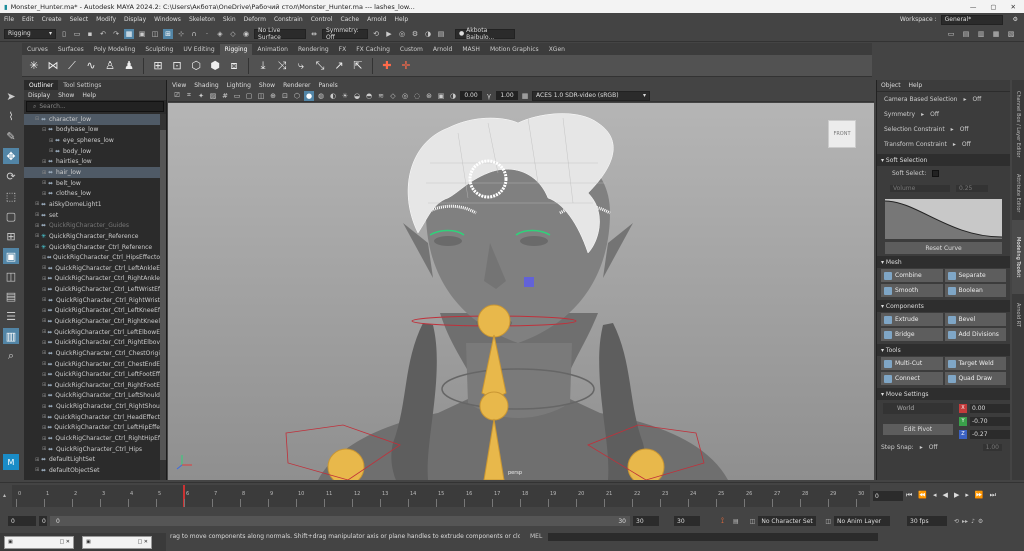  What do you see at coordinates (249, 96) in the screenshot?
I see `resolution-gate-icon: ▢` at bounding box center [249, 96].